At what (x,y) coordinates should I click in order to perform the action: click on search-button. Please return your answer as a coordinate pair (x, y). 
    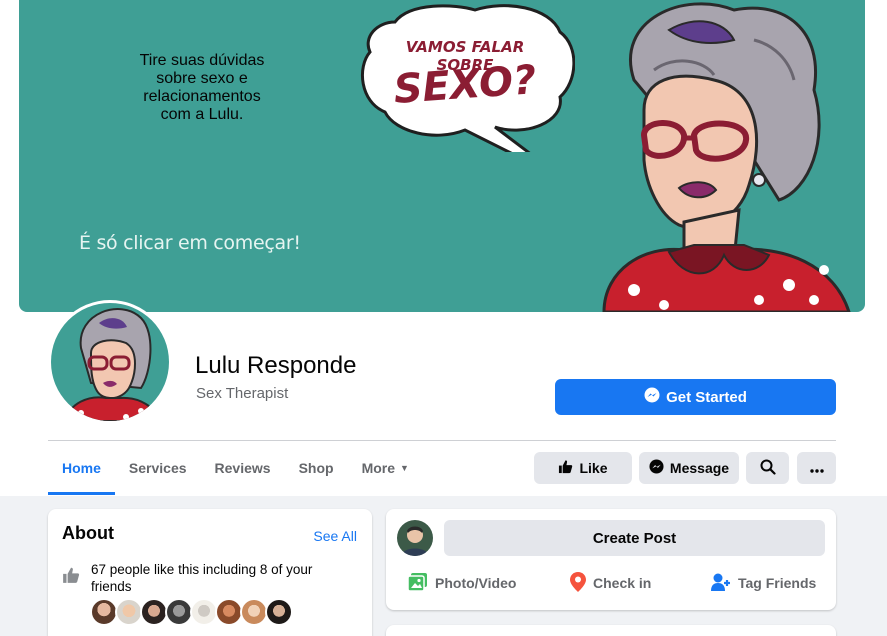
    Looking at the image, I should click on (767, 468).